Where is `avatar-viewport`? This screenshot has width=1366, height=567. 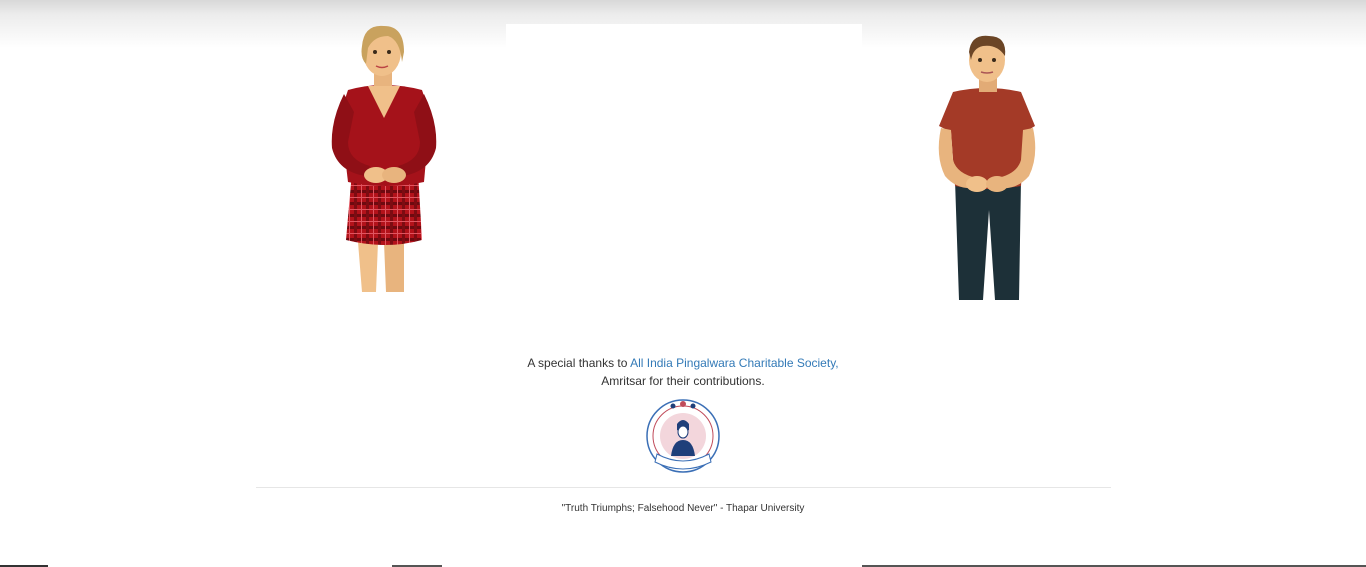 avatar-viewport is located at coordinates (684, 174).